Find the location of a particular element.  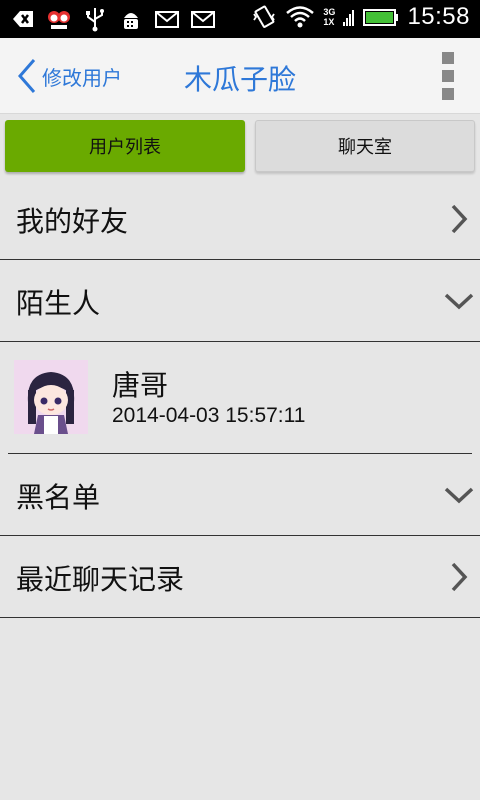

status-time: 15:58 is located at coordinates (438, 16).